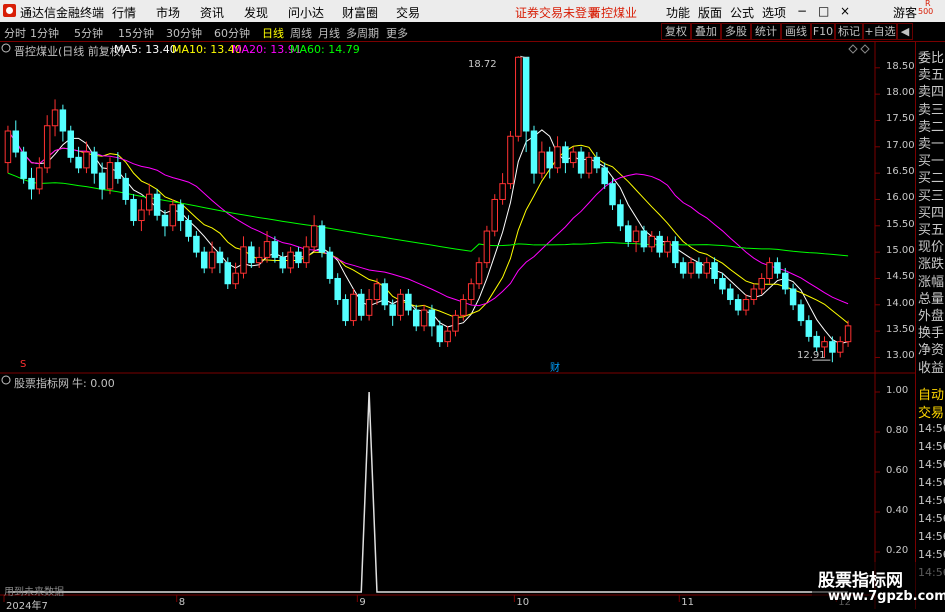 Image resolution: width=945 pixels, height=612 pixels. Describe the element at coordinates (362, 33) in the screenshot. I see `period-multi: 多周期` at that location.